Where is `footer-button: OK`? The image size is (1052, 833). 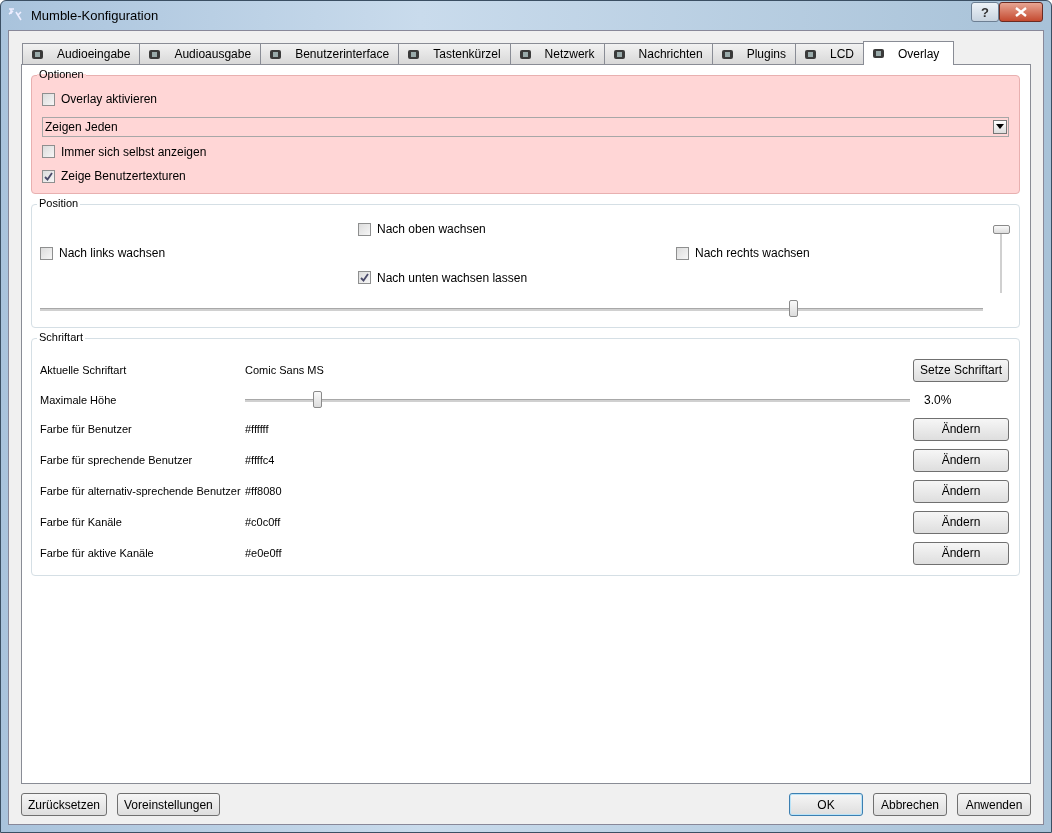 footer-button: OK is located at coordinates (826, 804).